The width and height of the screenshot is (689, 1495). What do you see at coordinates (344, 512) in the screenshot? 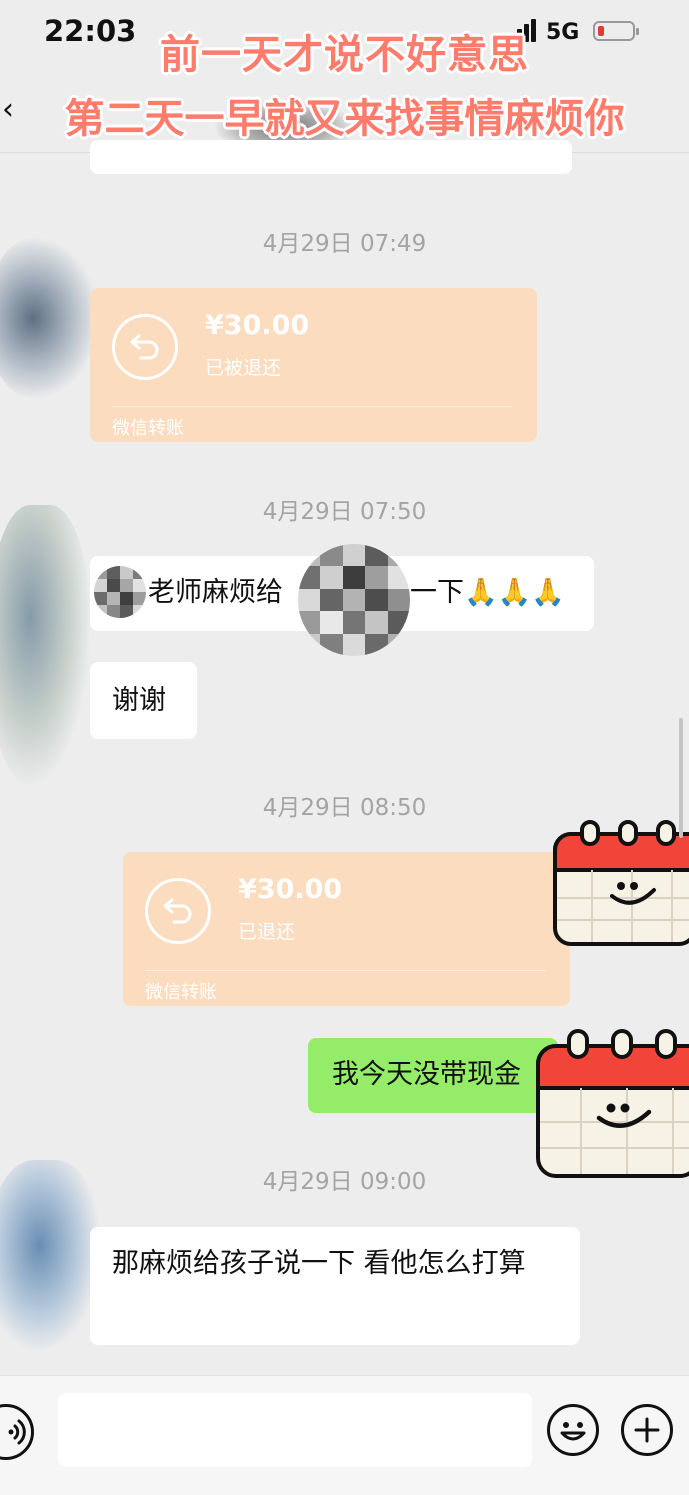
I see `timestamp: 4月29日 07:50` at bounding box center [344, 512].